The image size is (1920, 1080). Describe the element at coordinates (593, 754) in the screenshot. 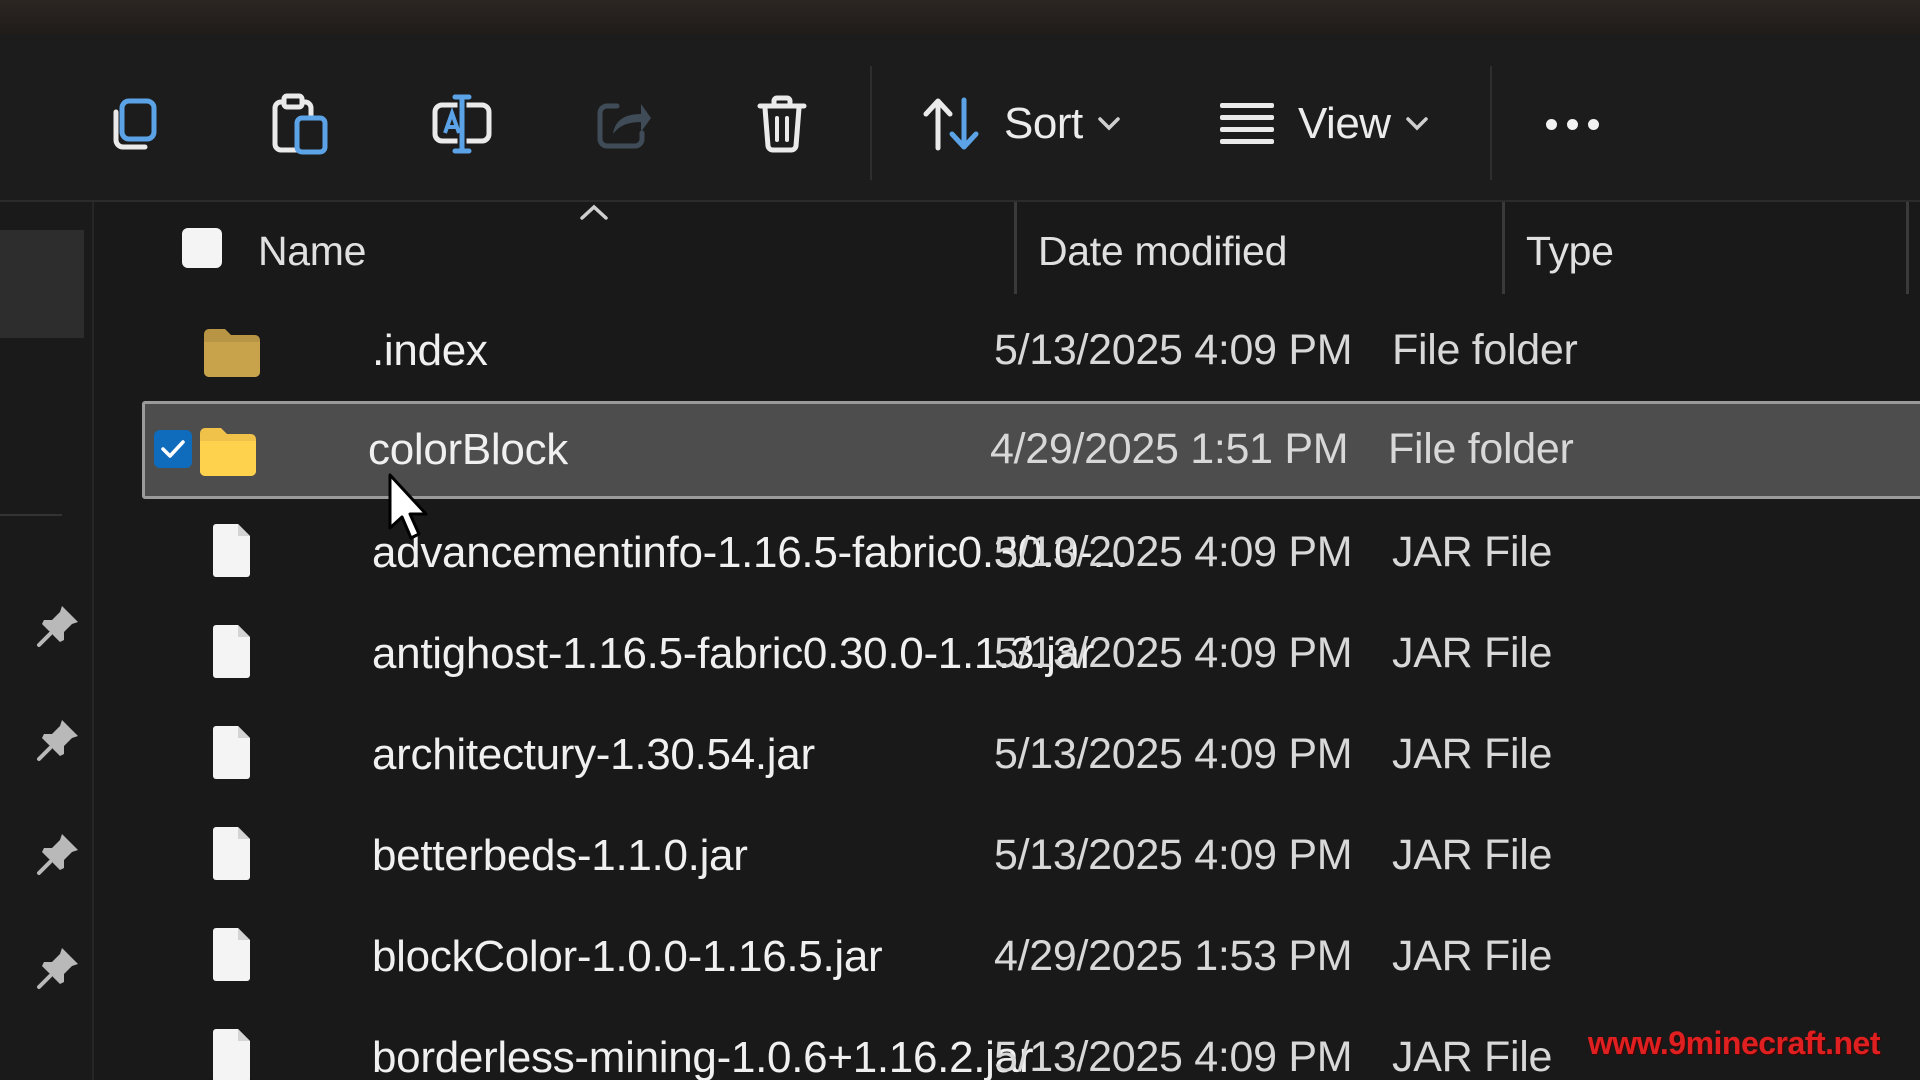

I see `file-name: architectury-1.30.54.jar` at that location.